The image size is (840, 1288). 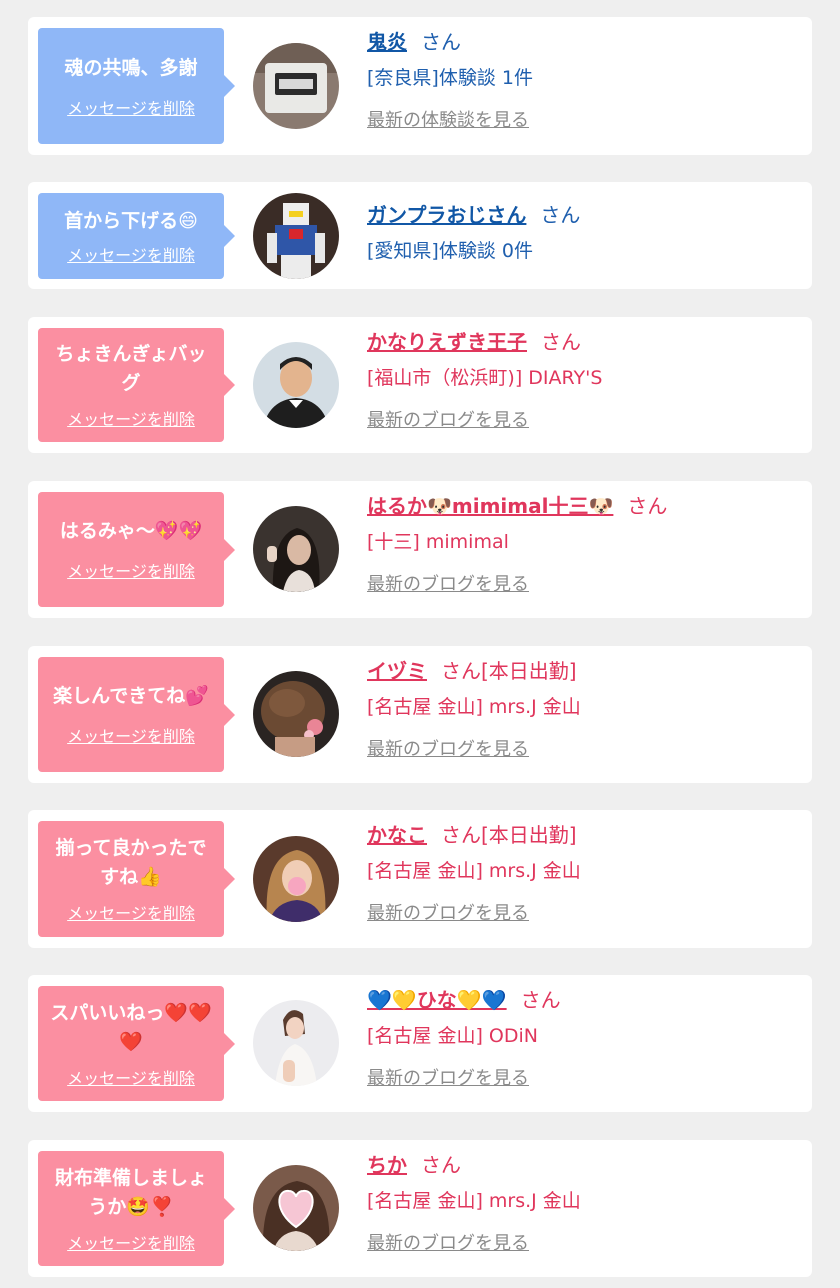 I want to click on user-location: [福山市（松浜町)] DIARY'S, so click(x=584, y=378).